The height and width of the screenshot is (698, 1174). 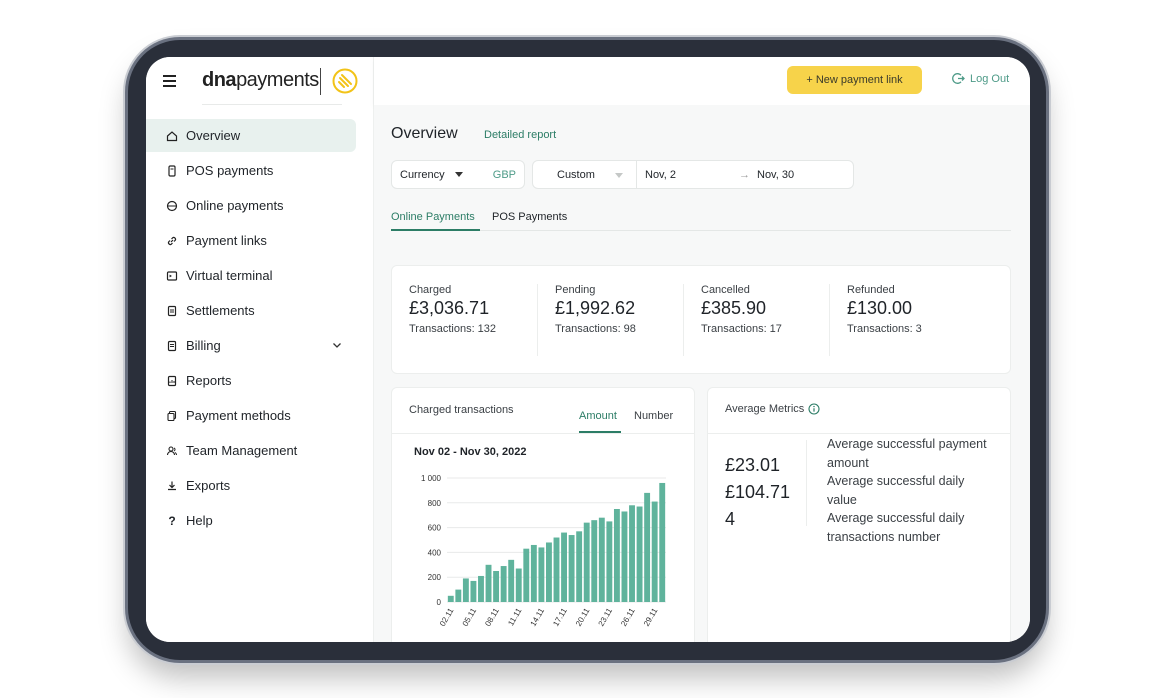 What do you see at coordinates (753, 465) in the screenshot?
I see `avg-payment-amount-value: £23.01` at bounding box center [753, 465].